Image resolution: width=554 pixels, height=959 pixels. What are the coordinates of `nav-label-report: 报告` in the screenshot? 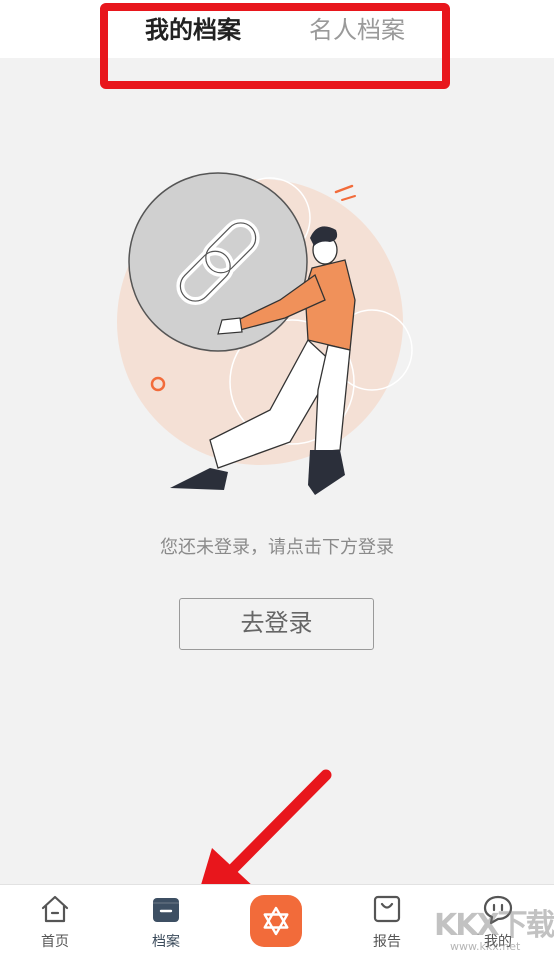 It's located at (387, 942).